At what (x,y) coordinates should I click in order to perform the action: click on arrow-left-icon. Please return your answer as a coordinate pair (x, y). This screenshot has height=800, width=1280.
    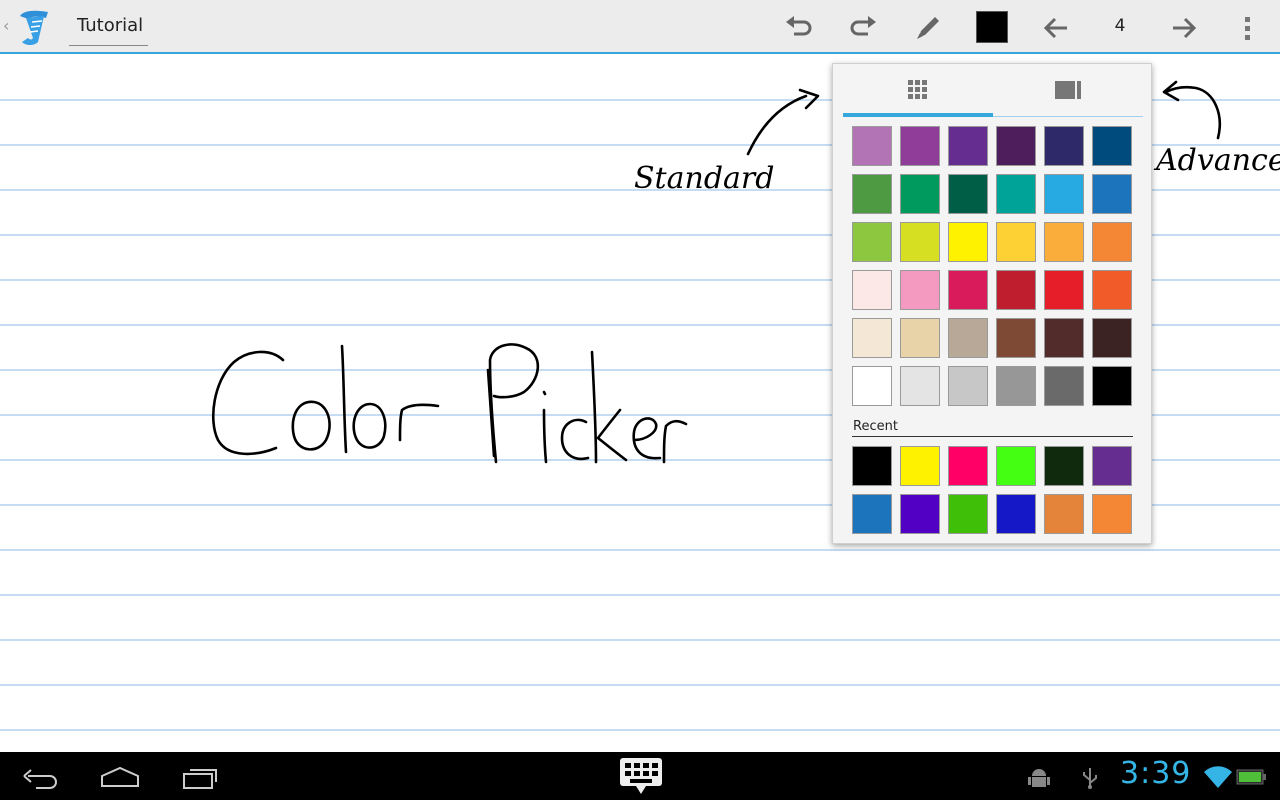
    Looking at the image, I should click on (1056, 28).